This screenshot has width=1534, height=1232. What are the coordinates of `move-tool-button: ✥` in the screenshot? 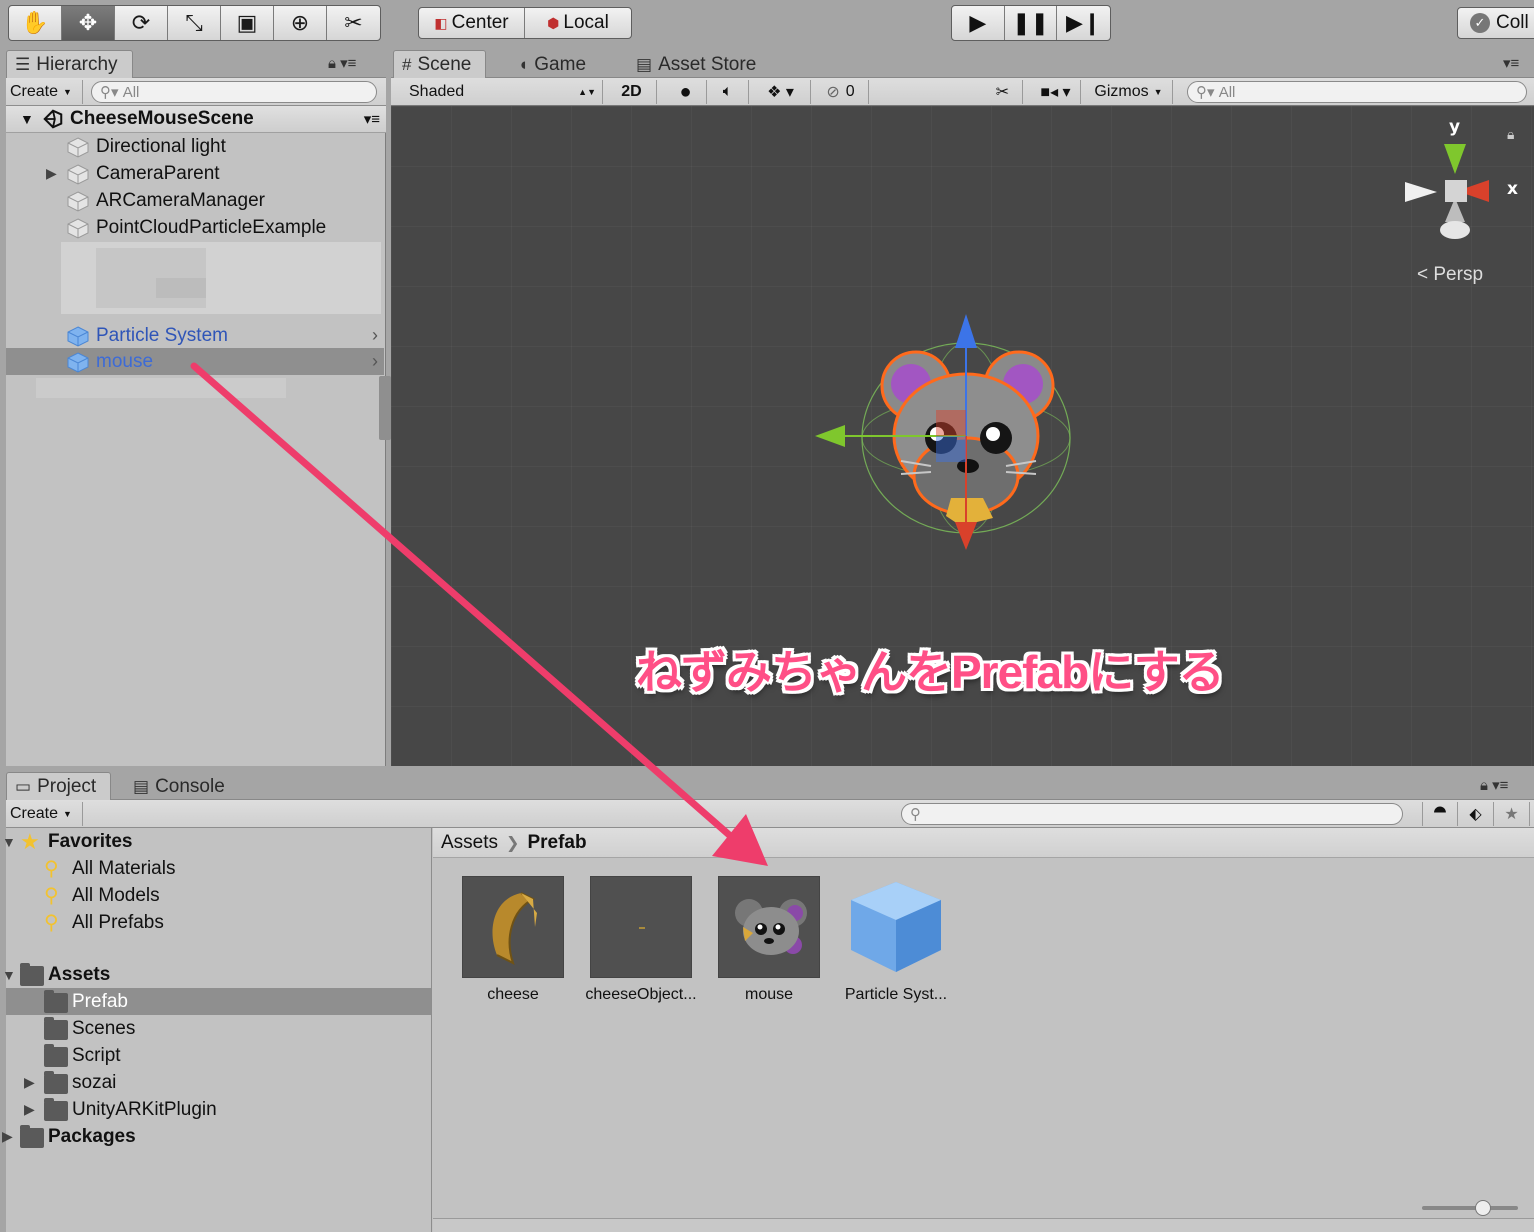 It's located at (88, 23).